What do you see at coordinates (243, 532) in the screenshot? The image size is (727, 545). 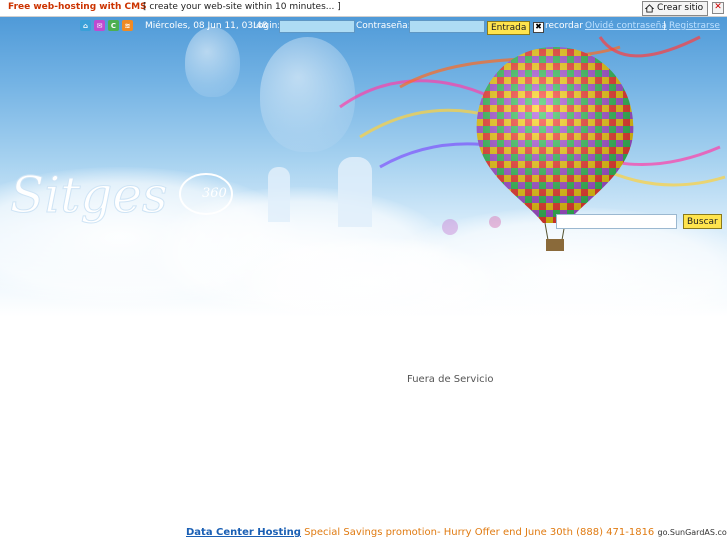 I see `ad-headline-link: Data Center Hosting` at bounding box center [243, 532].